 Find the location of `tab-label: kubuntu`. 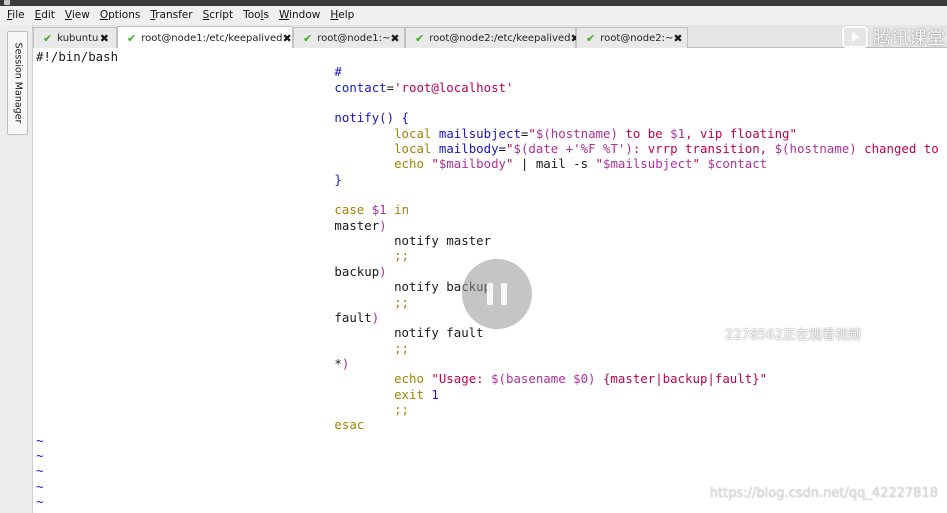

tab-label: kubuntu is located at coordinates (78, 38).